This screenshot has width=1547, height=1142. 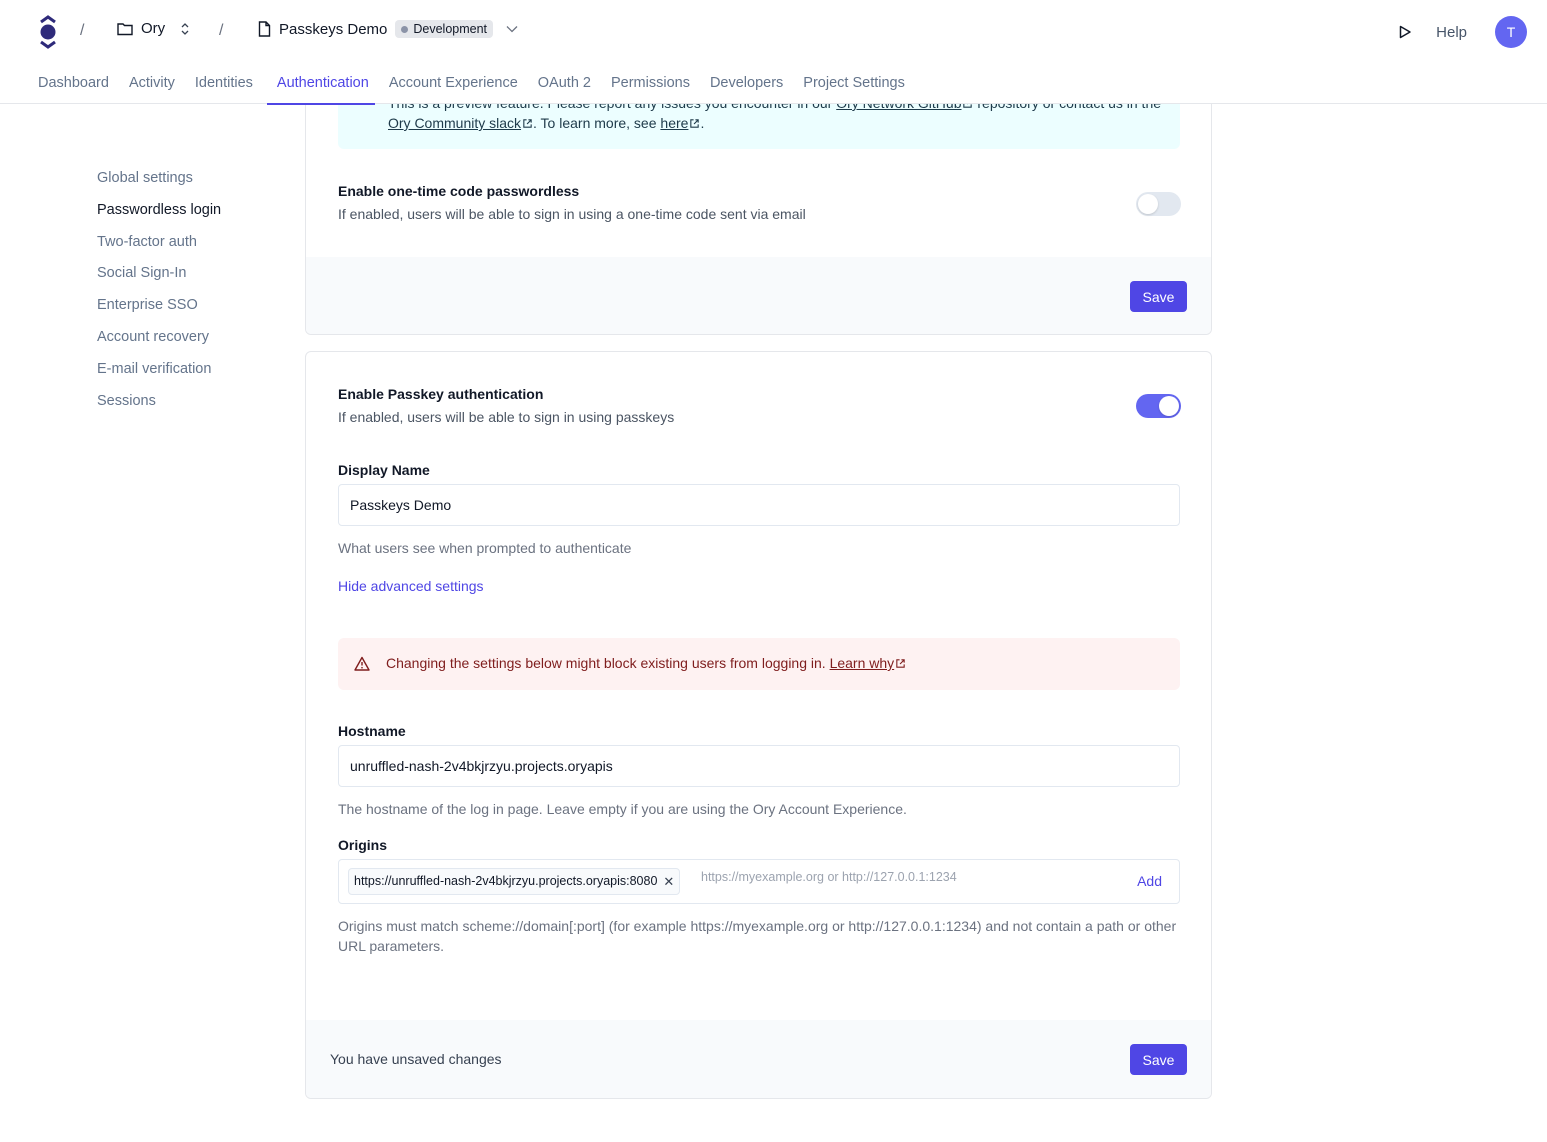 I want to click on ory-logo-icon, so click(x=48, y=32).